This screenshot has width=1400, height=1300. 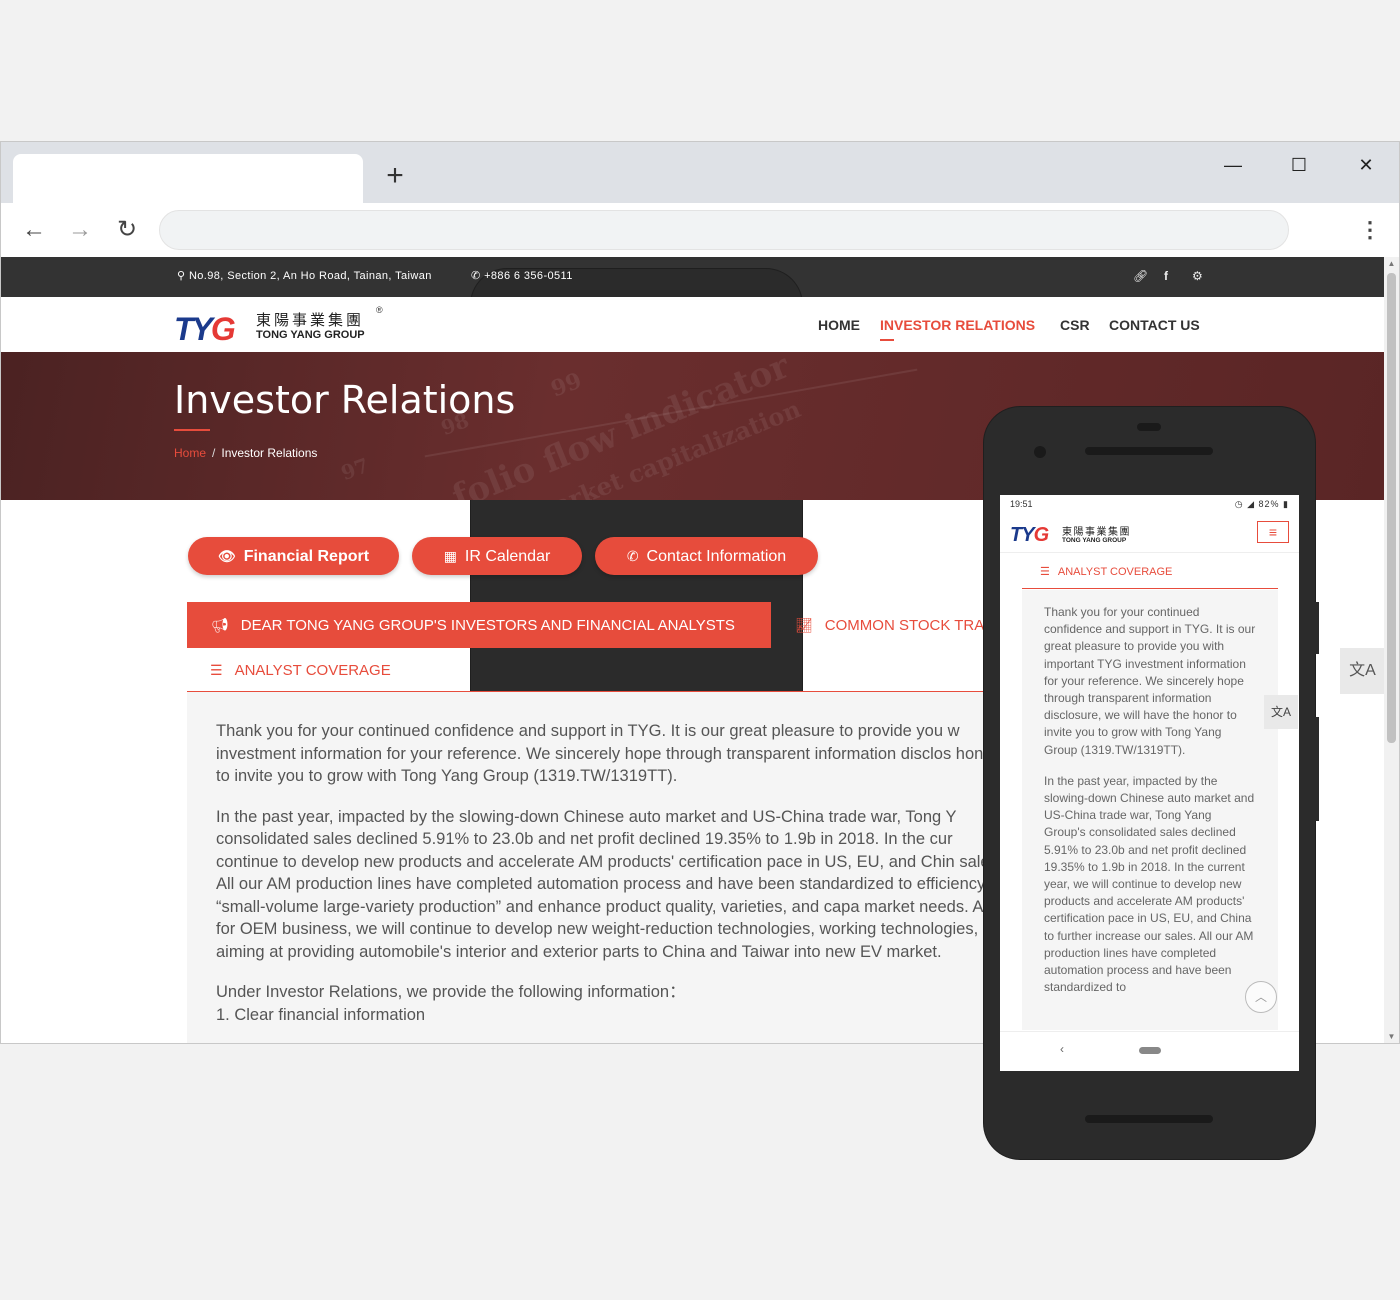 What do you see at coordinates (724, 230) in the screenshot?
I see `address-bar` at bounding box center [724, 230].